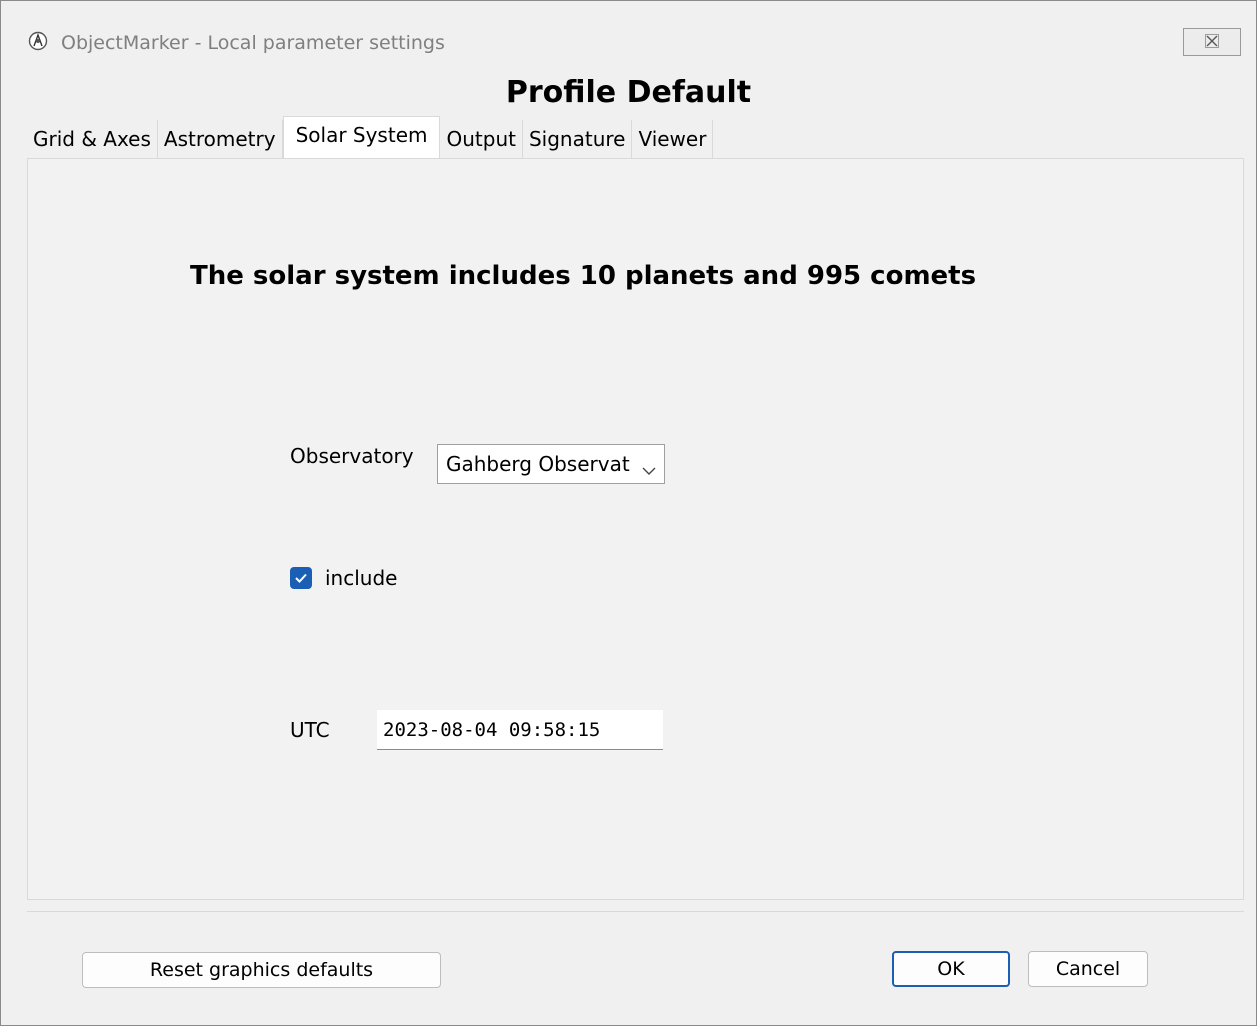 The image size is (1257, 1026). I want to click on window-title: ObjectMarker - Local parameter settings, so click(253, 43).